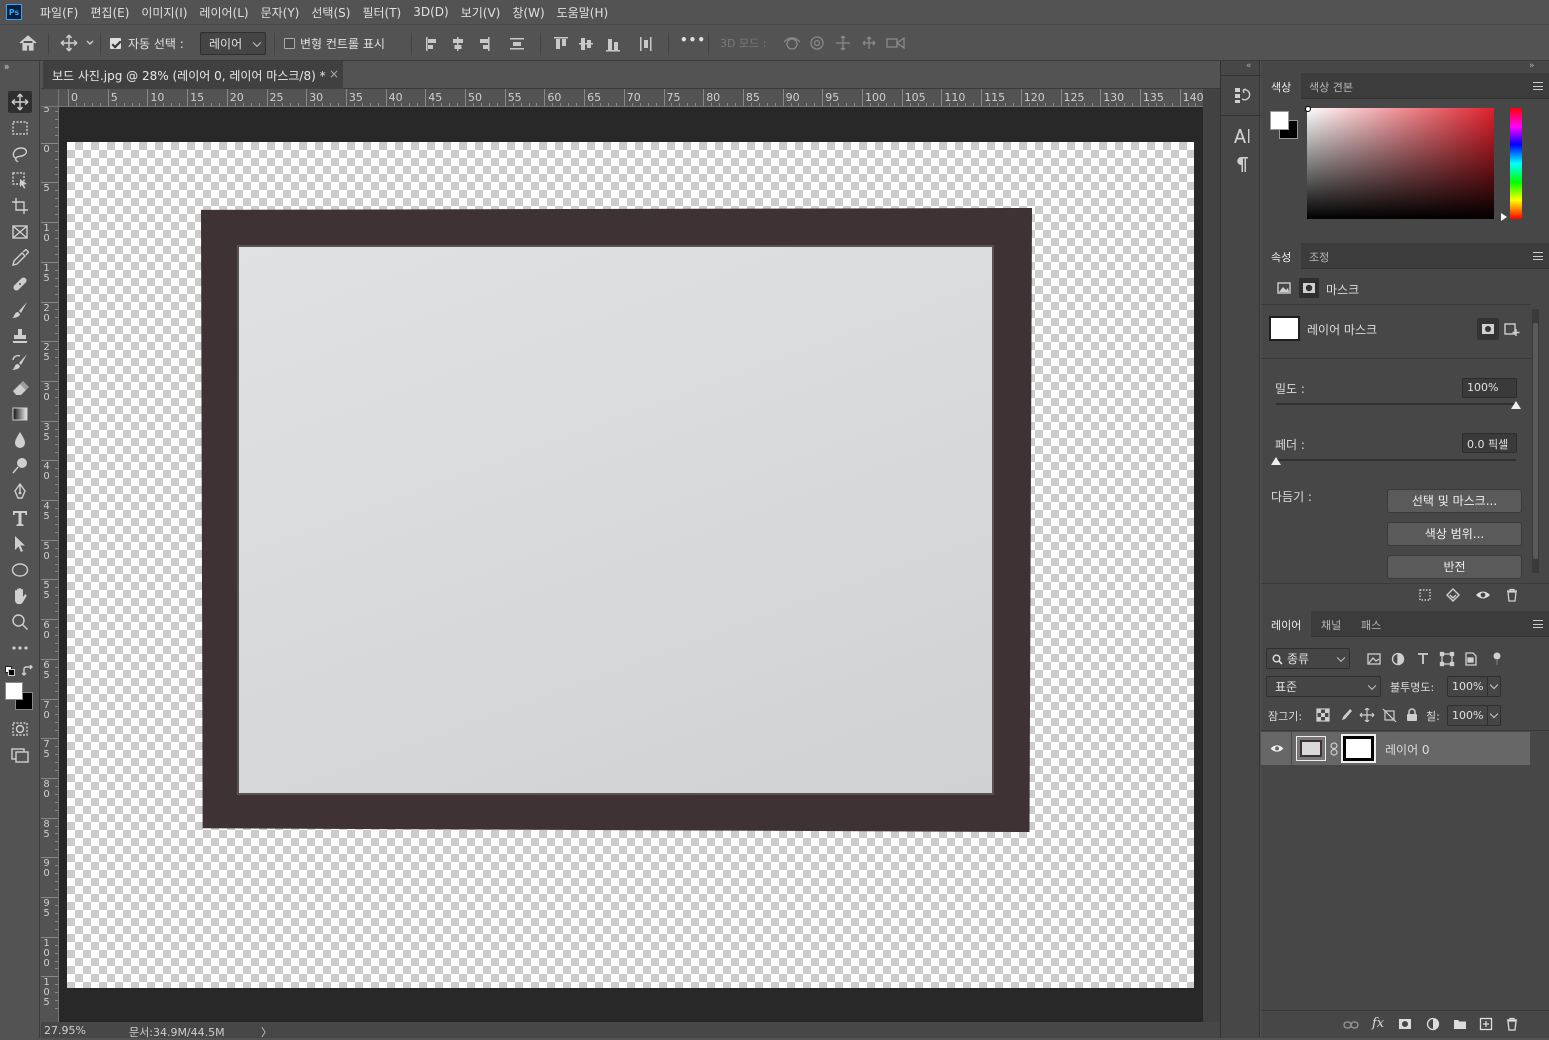 Image resolution: width=1549 pixels, height=1040 pixels. What do you see at coordinates (20, 570) in the screenshot?
I see `ellipse-tool-icon` at bounding box center [20, 570].